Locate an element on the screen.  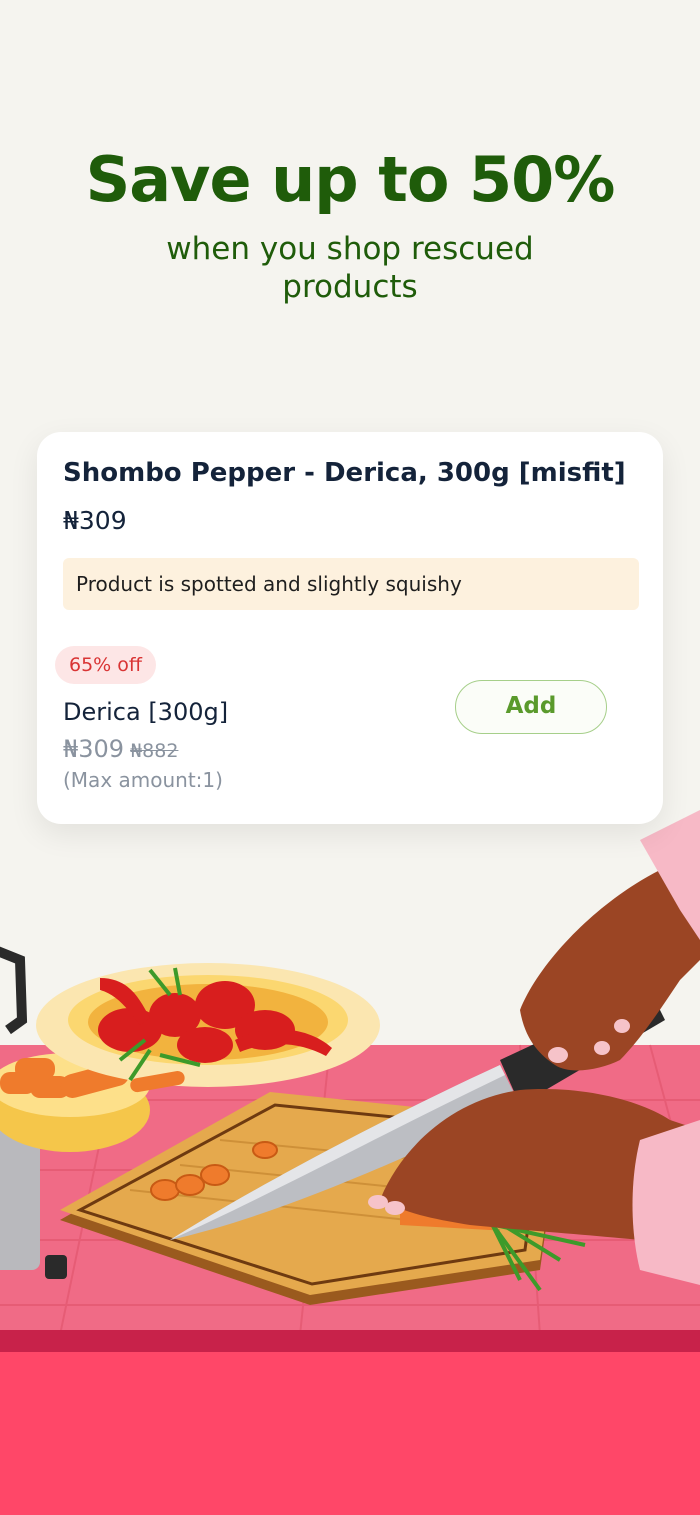
hero-title: Save up to 50% is located at coordinates (350, 179).